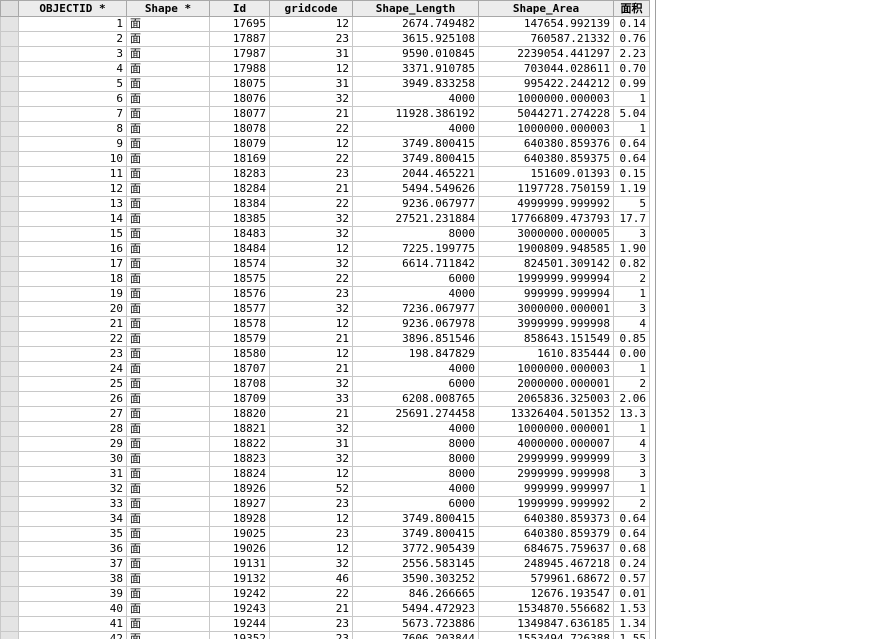 The width and height of the screenshot is (885, 639). I want to click on shape-area-cell: 2999999.999998, so click(546, 474).